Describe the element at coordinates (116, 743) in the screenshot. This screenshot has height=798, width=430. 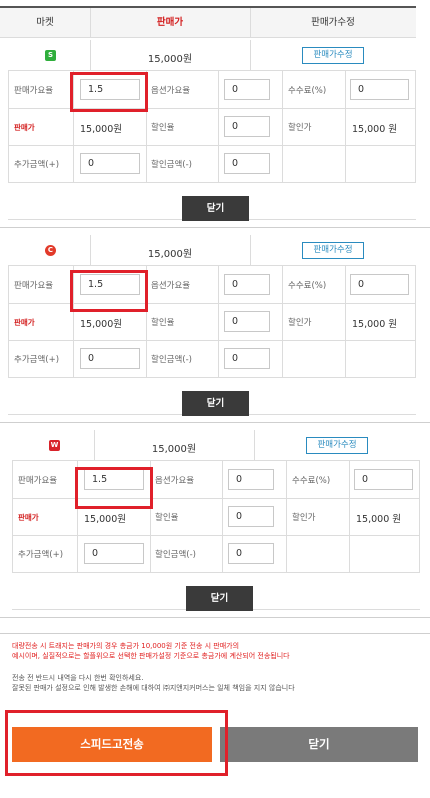
I see `highlight-send-box` at that location.